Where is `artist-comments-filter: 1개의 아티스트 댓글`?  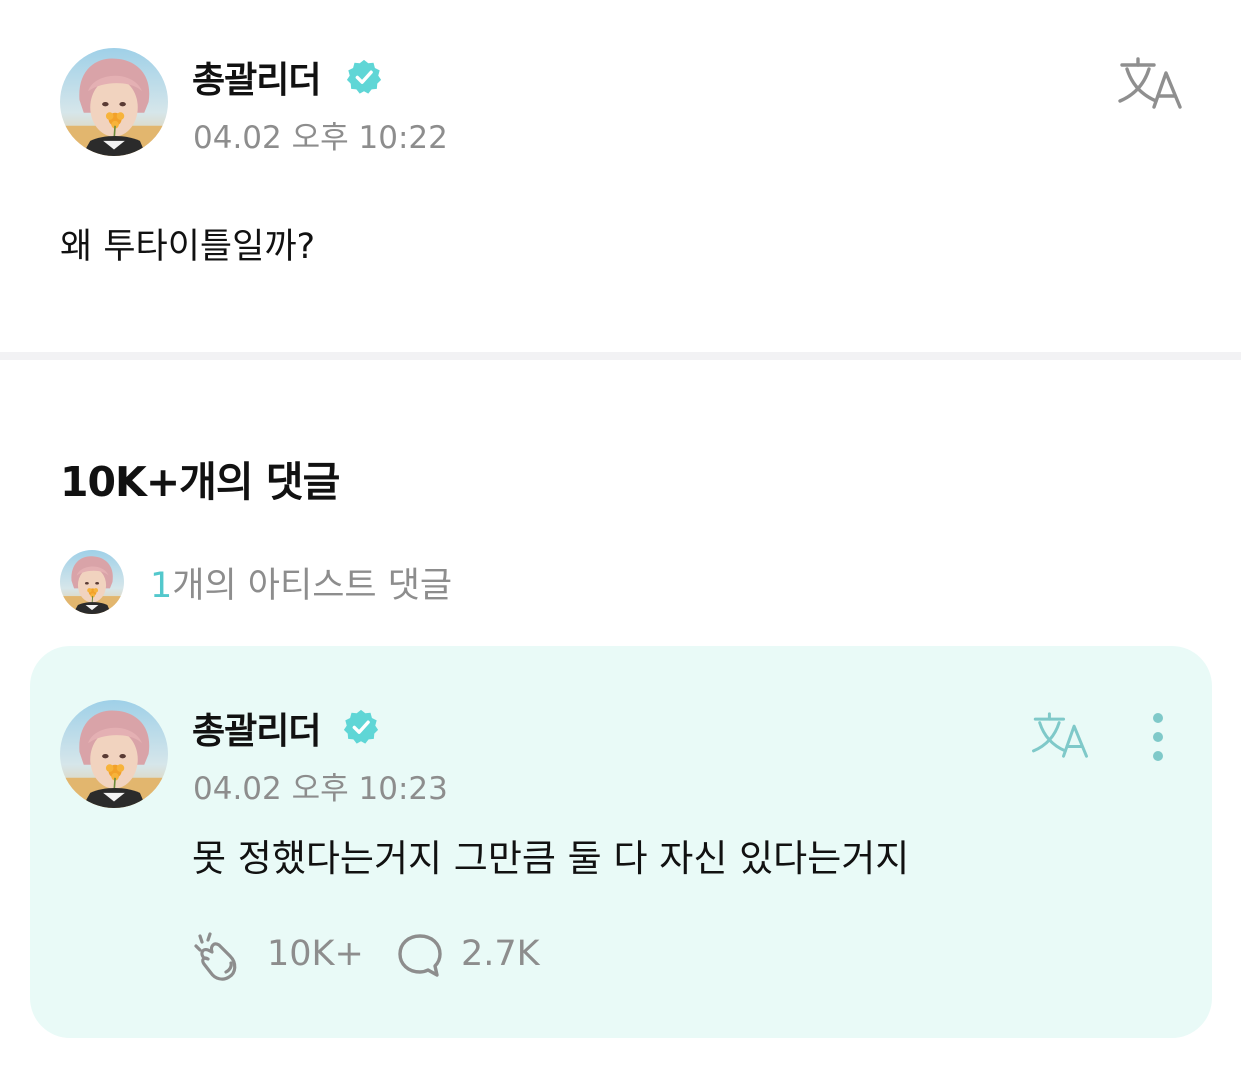
artist-comments-filter: 1개의 아티스트 댓글 is located at coordinates (290, 580).